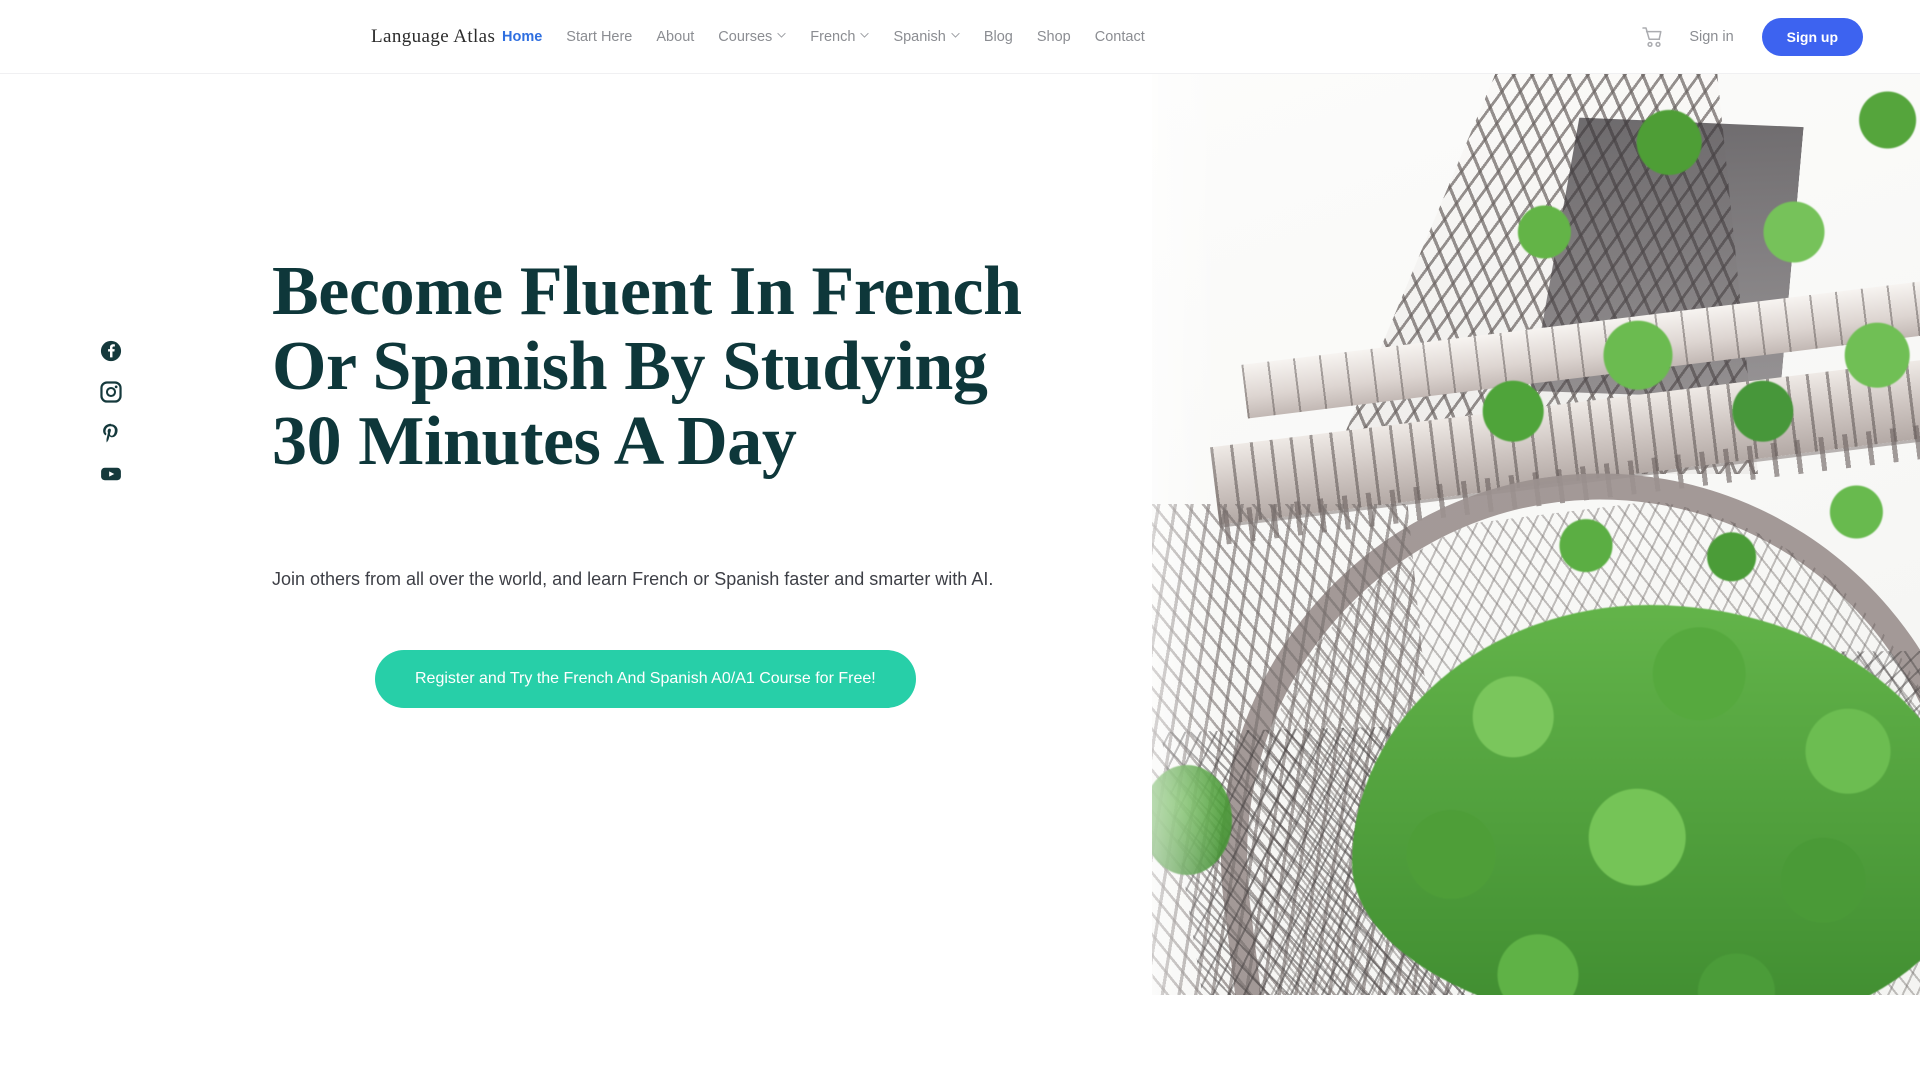 Image resolution: width=1920 pixels, height=1080 pixels. Describe the element at coordinates (111, 433) in the screenshot. I see `pinterest-icon` at that location.